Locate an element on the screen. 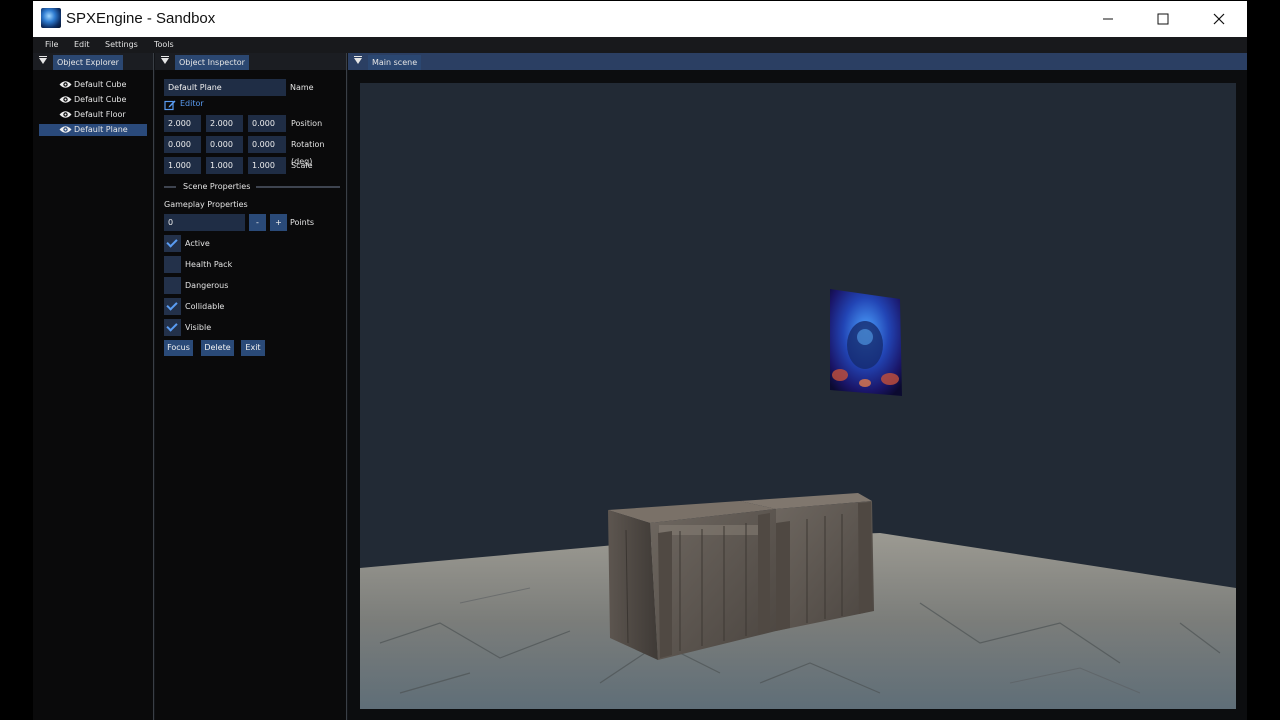 This screenshot has width=1280, height=720. scale-x-field: 1.000 is located at coordinates (182, 165).